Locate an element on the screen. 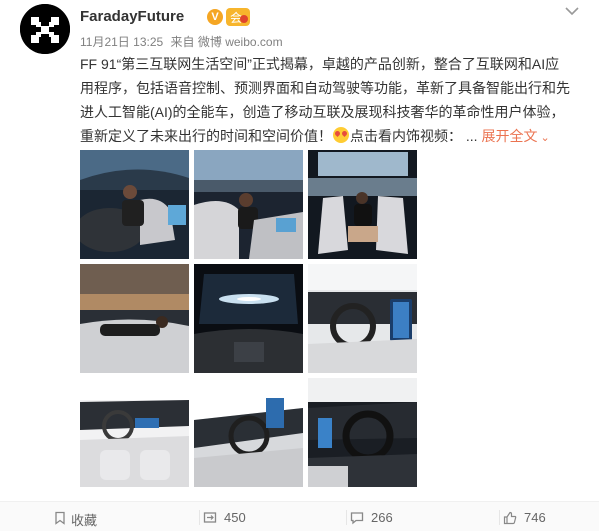  like-button: 746 is located at coordinates (549, 516).